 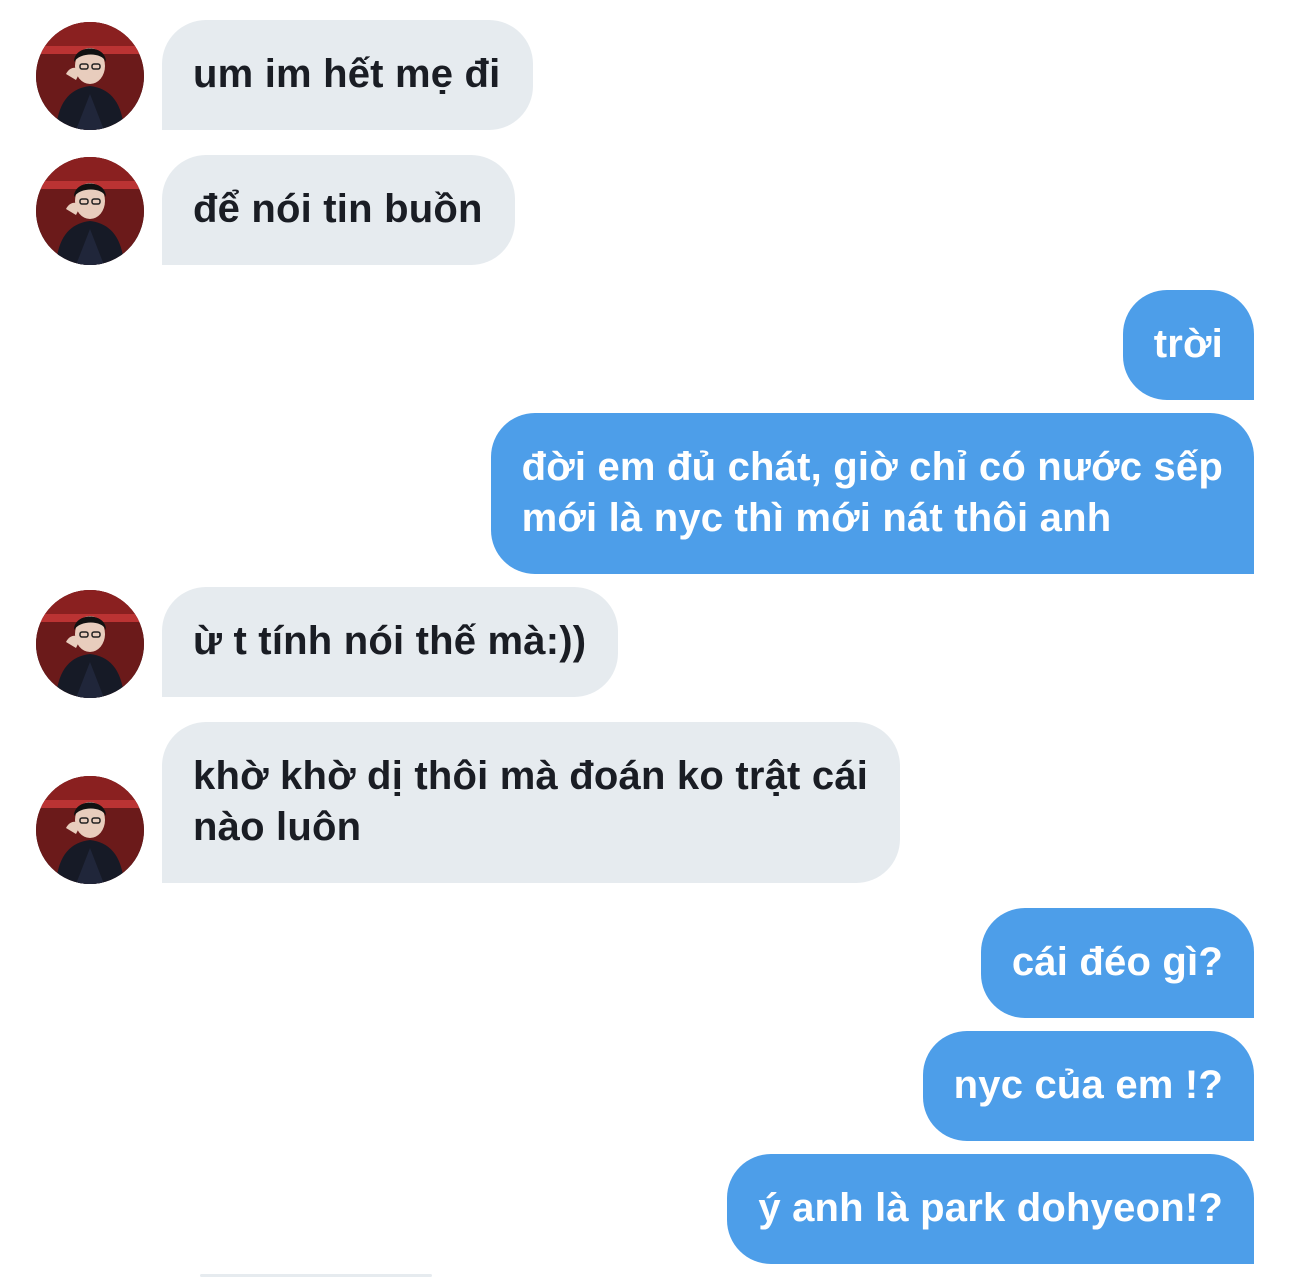 What do you see at coordinates (1117, 963) in the screenshot?
I see `message-bubble-outgoing: cái đéo gì?` at bounding box center [1117, 963].